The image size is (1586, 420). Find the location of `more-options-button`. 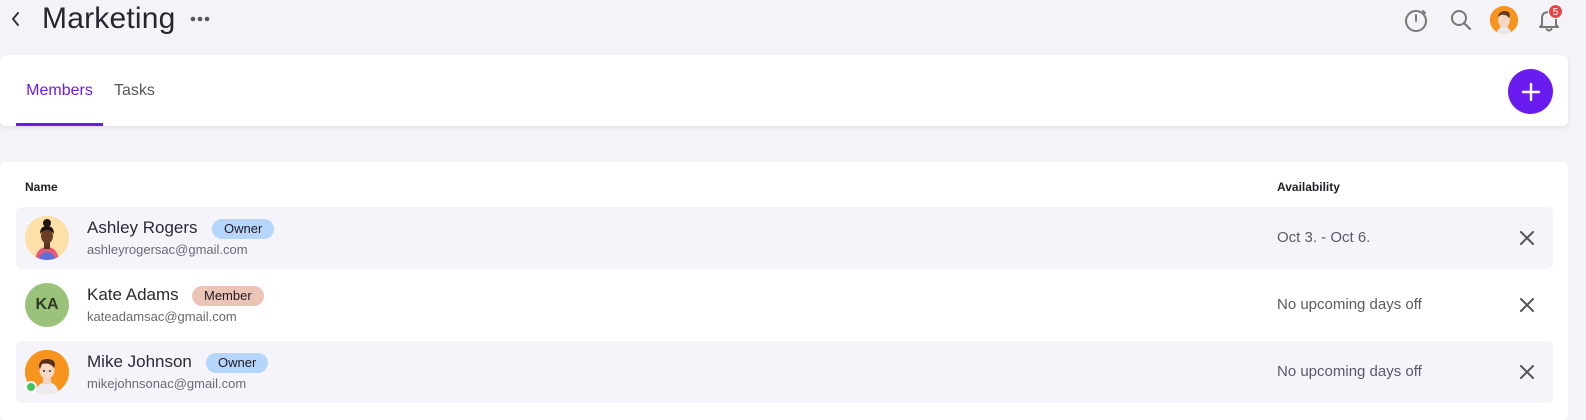

more-options-button is located at coordinates (200, 19).